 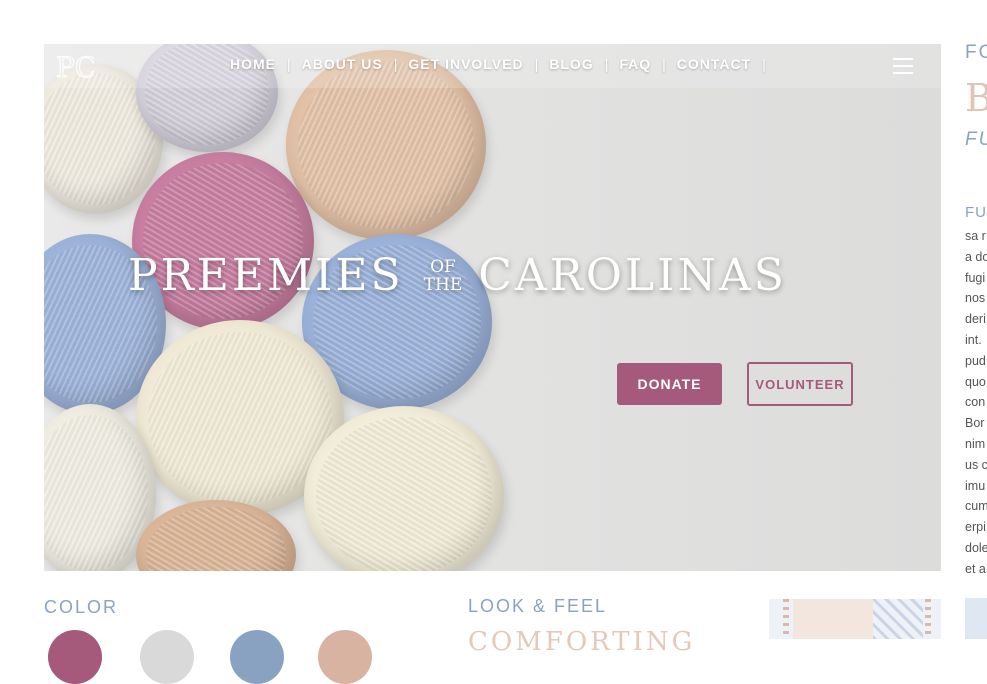 What do you see at coordinates (582, 642) in the screenshot?
I see `comforting-heading: COMFORTING` at bounding box center [582, 642].